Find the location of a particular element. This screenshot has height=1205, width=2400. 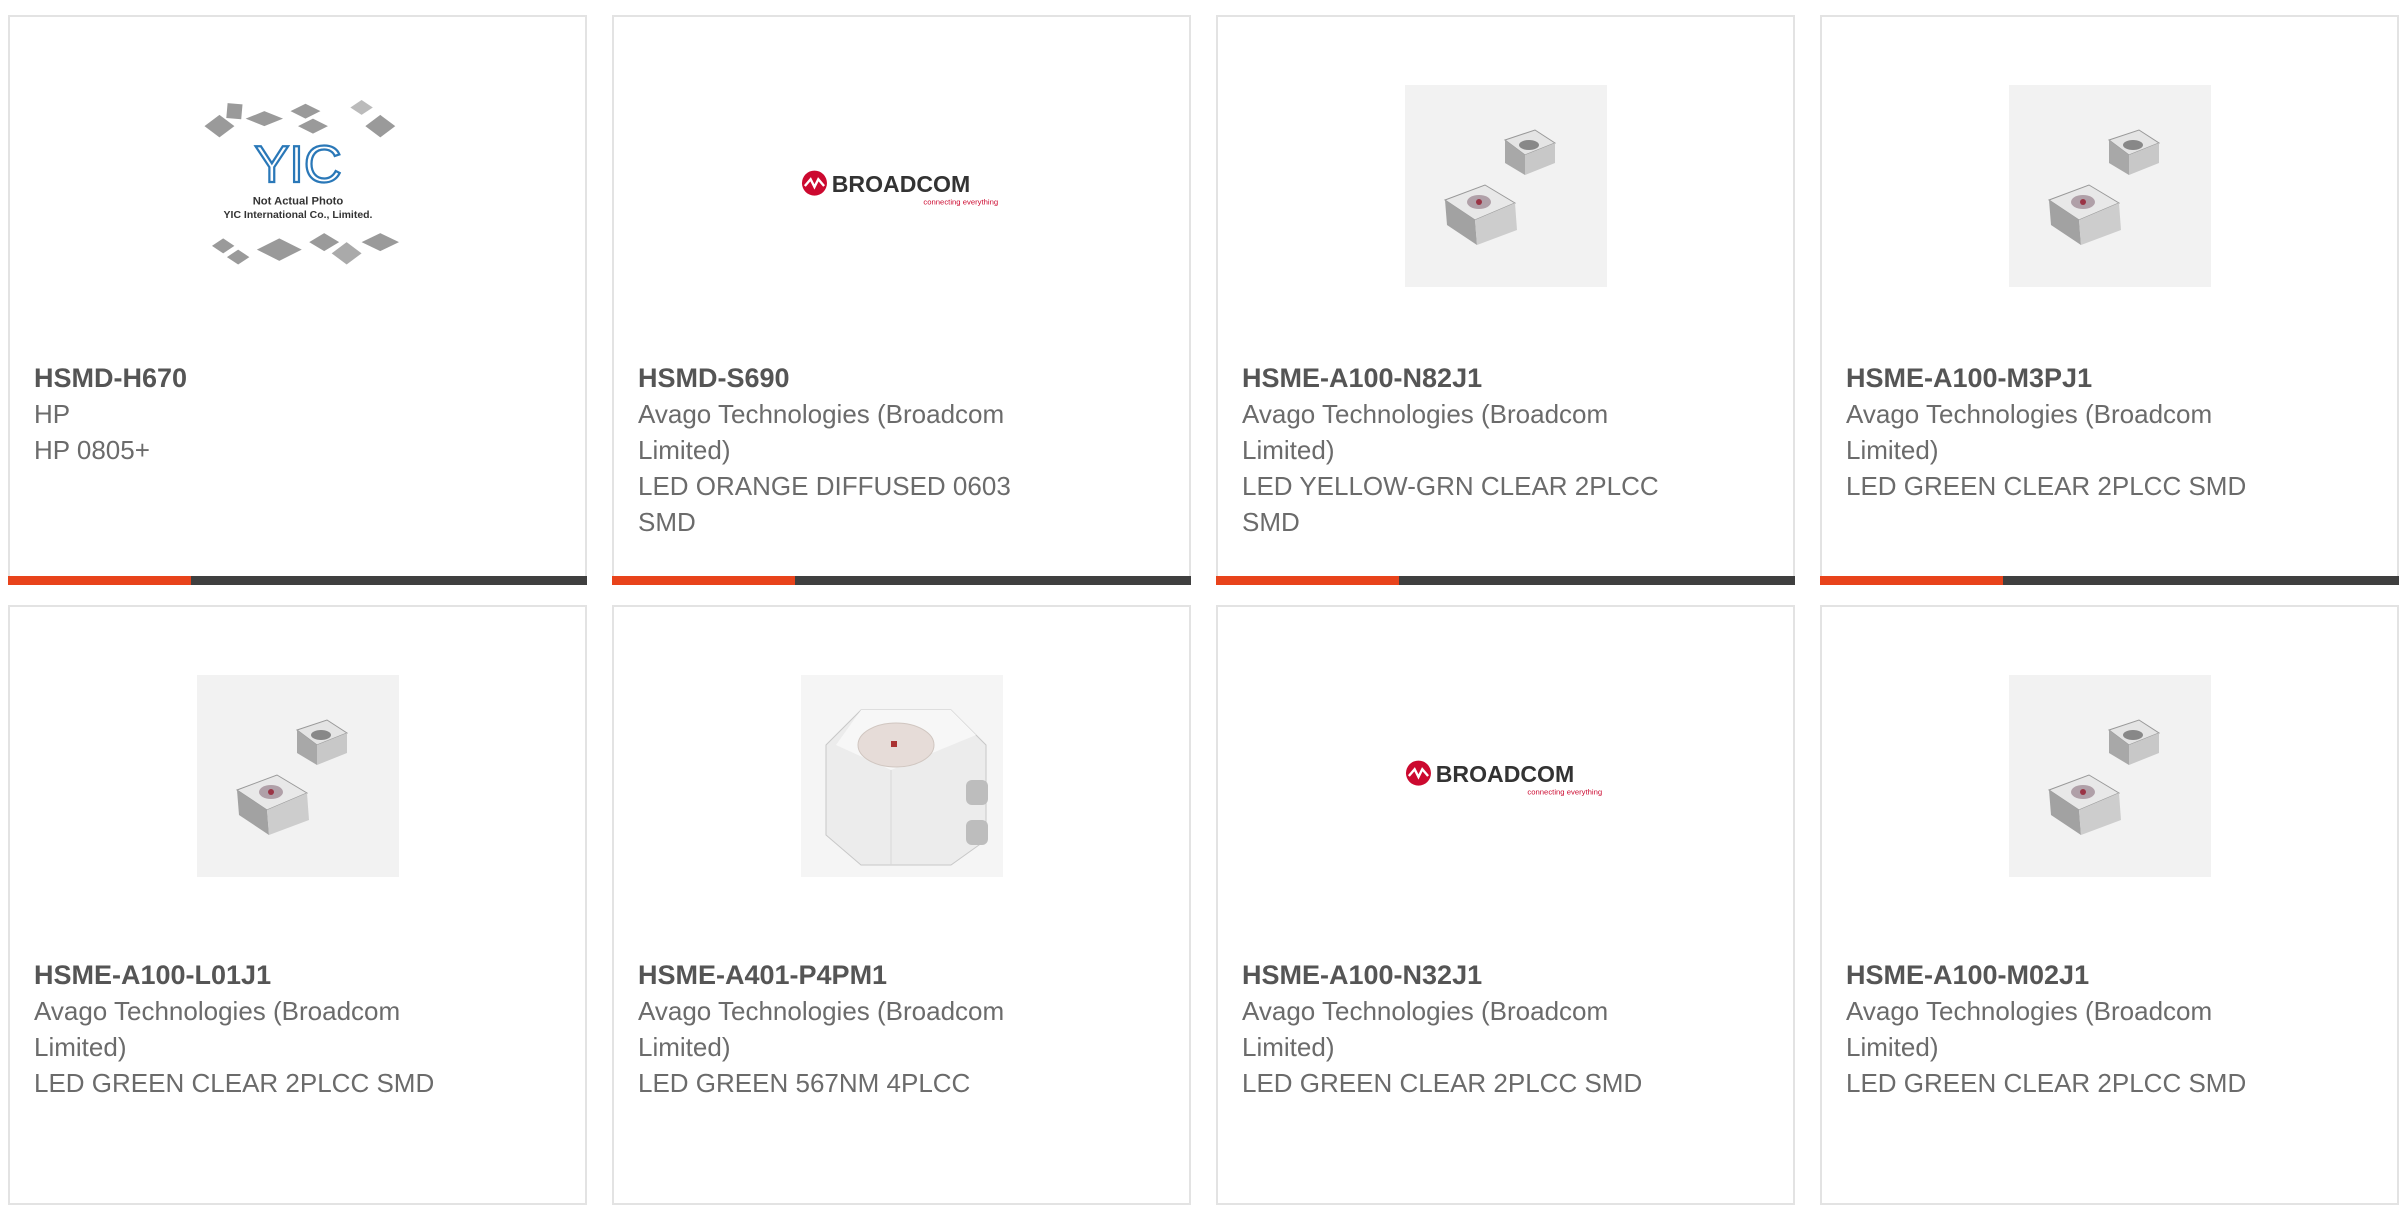

part-number: HSME-A100-L01J1 is located at coordinates (249, 975).